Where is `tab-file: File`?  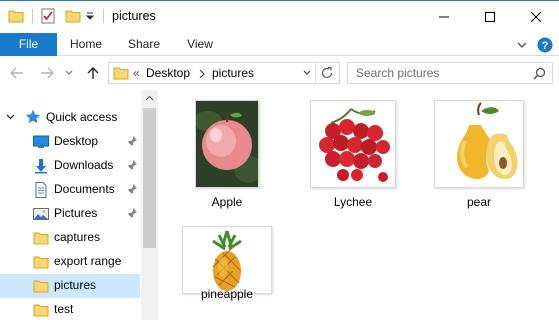
tab-file: File is located at coordinates (28, 44).